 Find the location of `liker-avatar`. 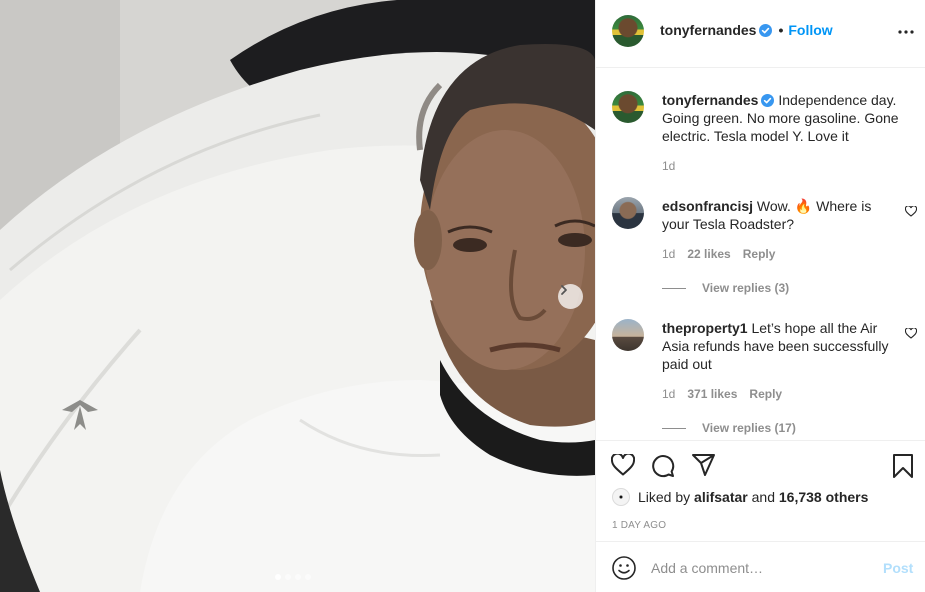

liker-avatar is located at coordinates (621, 497).